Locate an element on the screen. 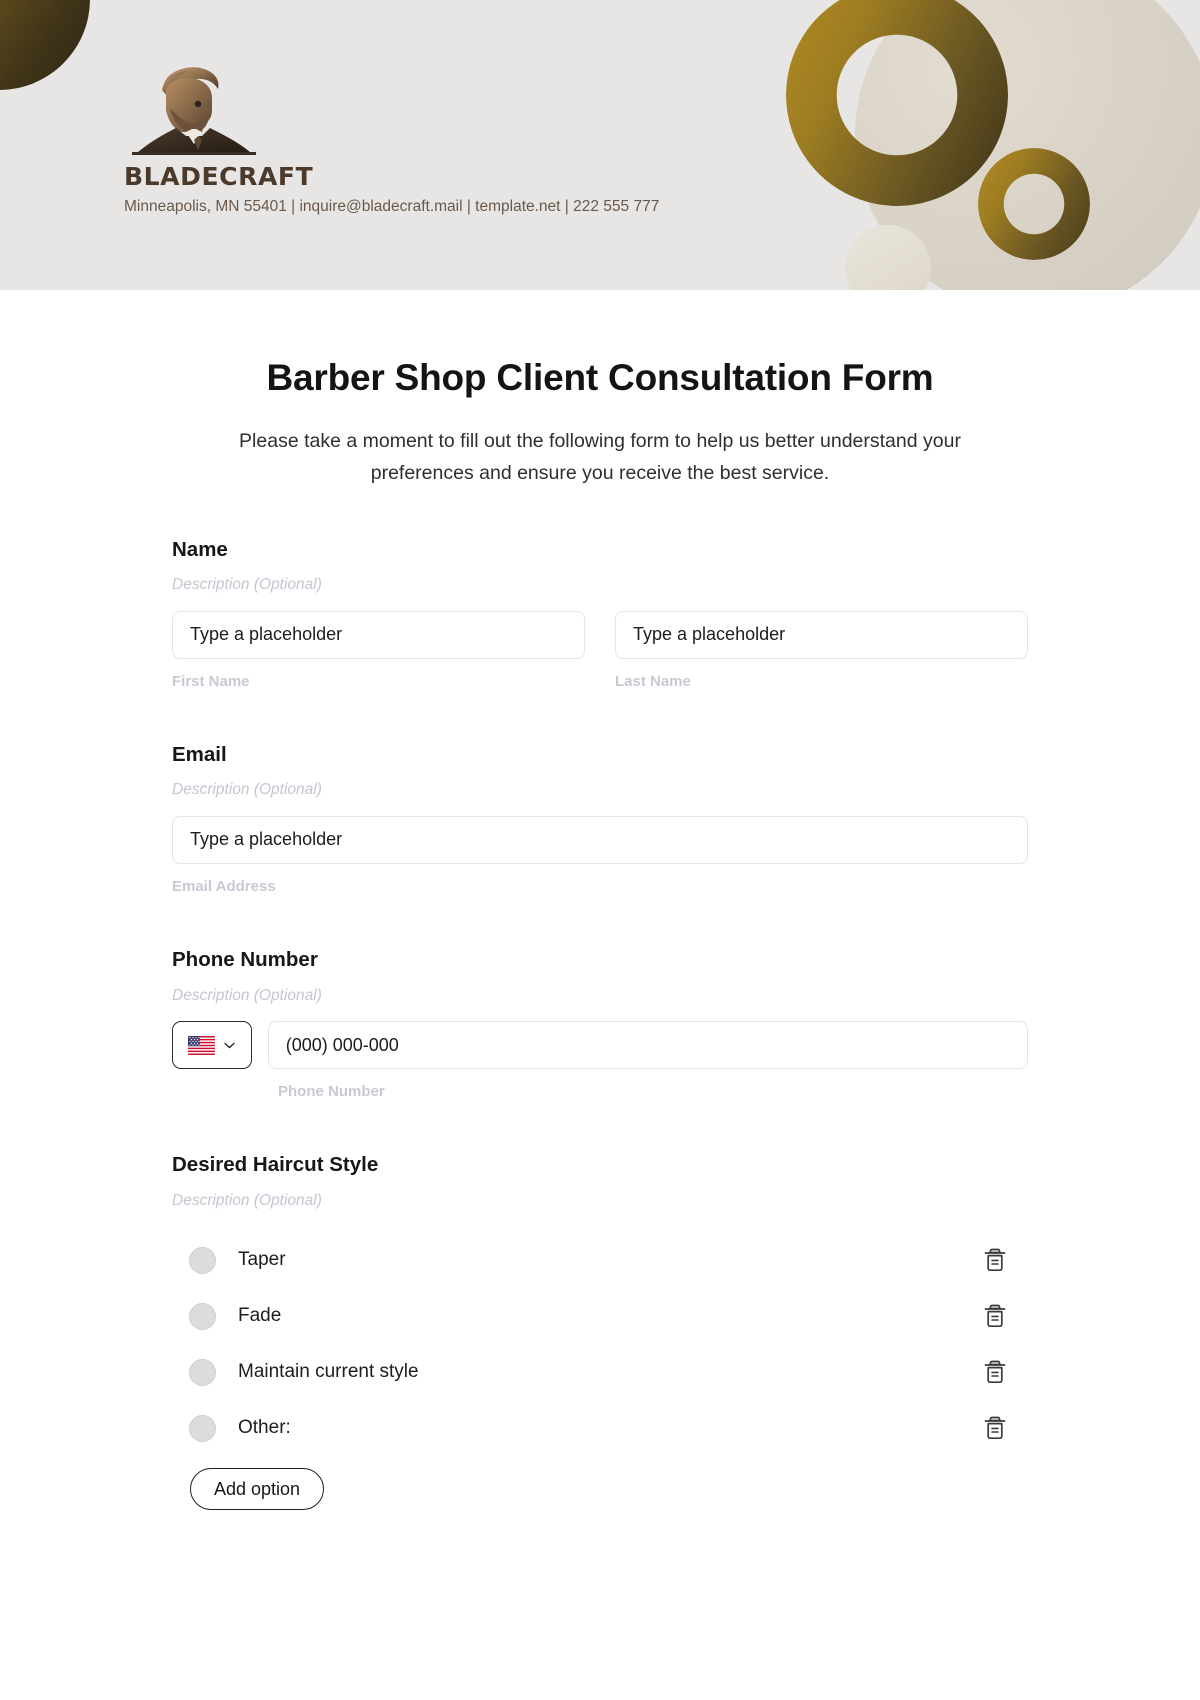  barber-bust-logo-icon is located at coordinates (194, 111).